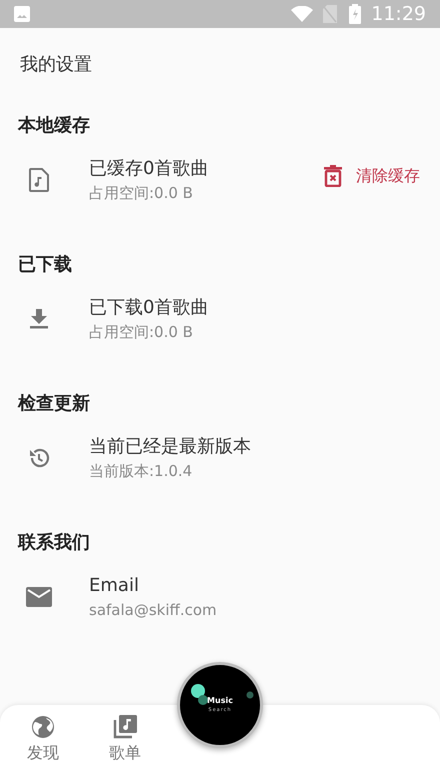 This screenshot has height=770, width=440. What do you see at coordinates (22, 14) in the screenshot?
I see `image-icon` at bounding box center [22, 14].